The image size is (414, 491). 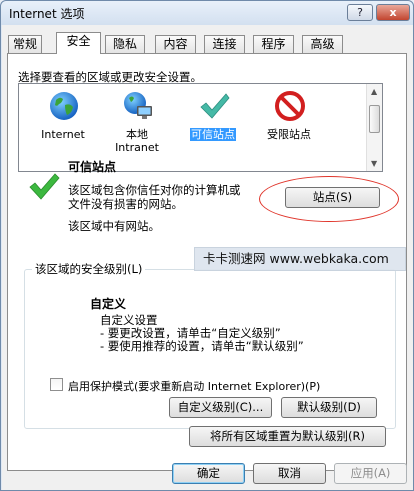 What do you see at coordinates (64, 106) in the screenshot?
I see `globe-icon` at bounding box center [64, 106].